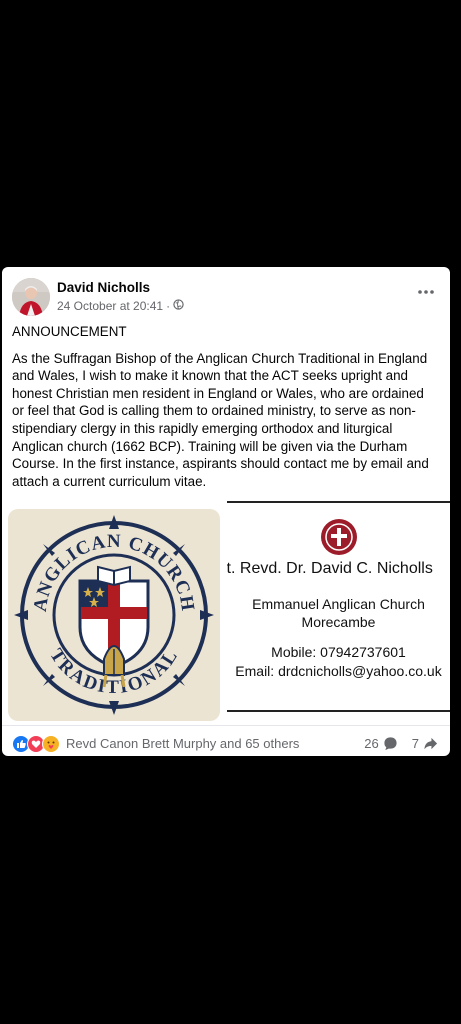 The width and height of the screenshot is (461, 1024). Describe the element at coordinates (31, 297) in the screenshot. I see `avatar` at that location.